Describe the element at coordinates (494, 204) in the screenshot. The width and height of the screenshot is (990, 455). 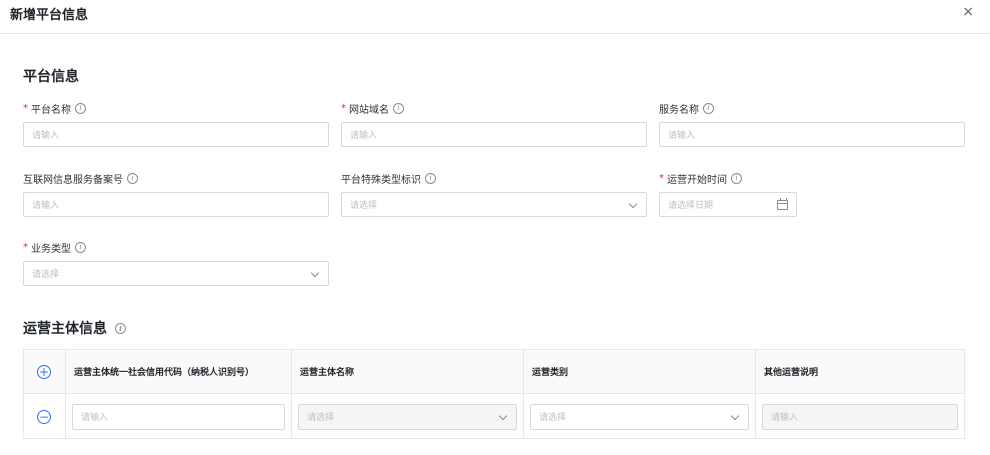
I see `special-type-select: 请选择` at that location.